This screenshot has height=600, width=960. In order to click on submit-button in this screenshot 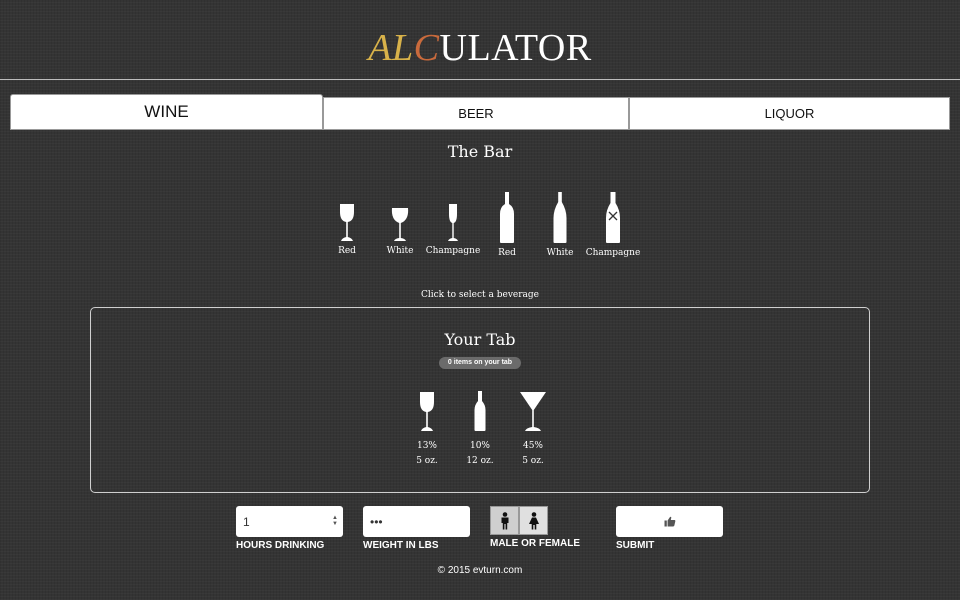, I will do `click(669, 521)`.